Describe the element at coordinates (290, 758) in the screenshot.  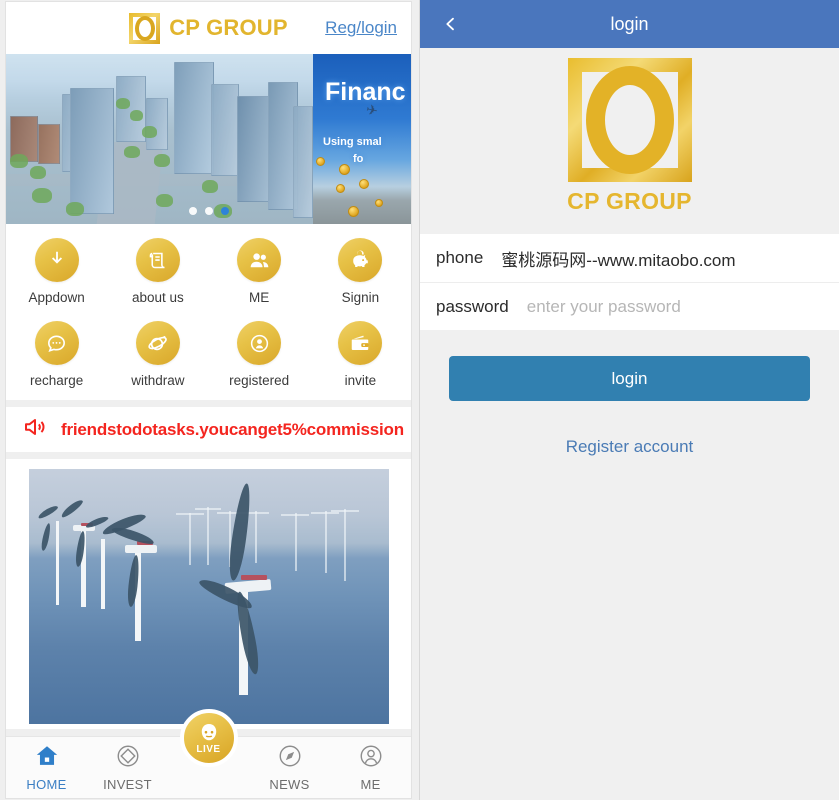
I see `compass-icon` at that location.